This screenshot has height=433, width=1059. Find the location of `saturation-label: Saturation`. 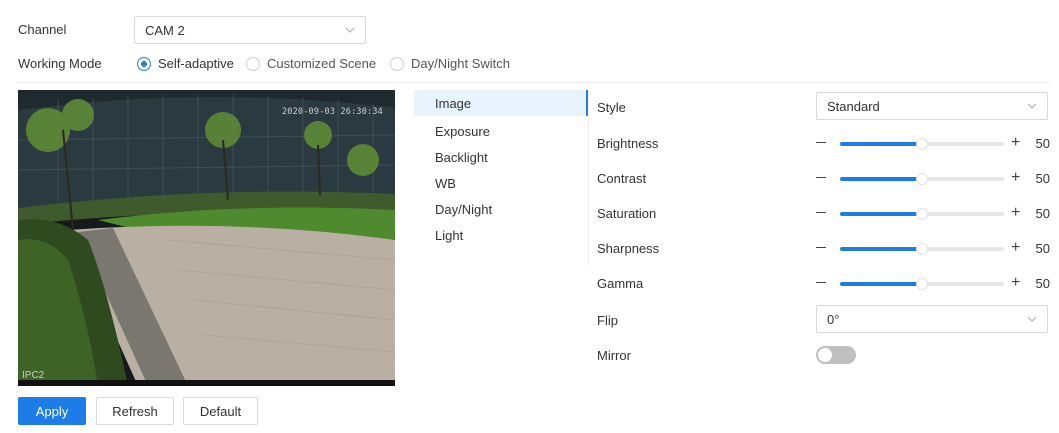

saturation-label: Saturation is located at coordinates (627, 213).